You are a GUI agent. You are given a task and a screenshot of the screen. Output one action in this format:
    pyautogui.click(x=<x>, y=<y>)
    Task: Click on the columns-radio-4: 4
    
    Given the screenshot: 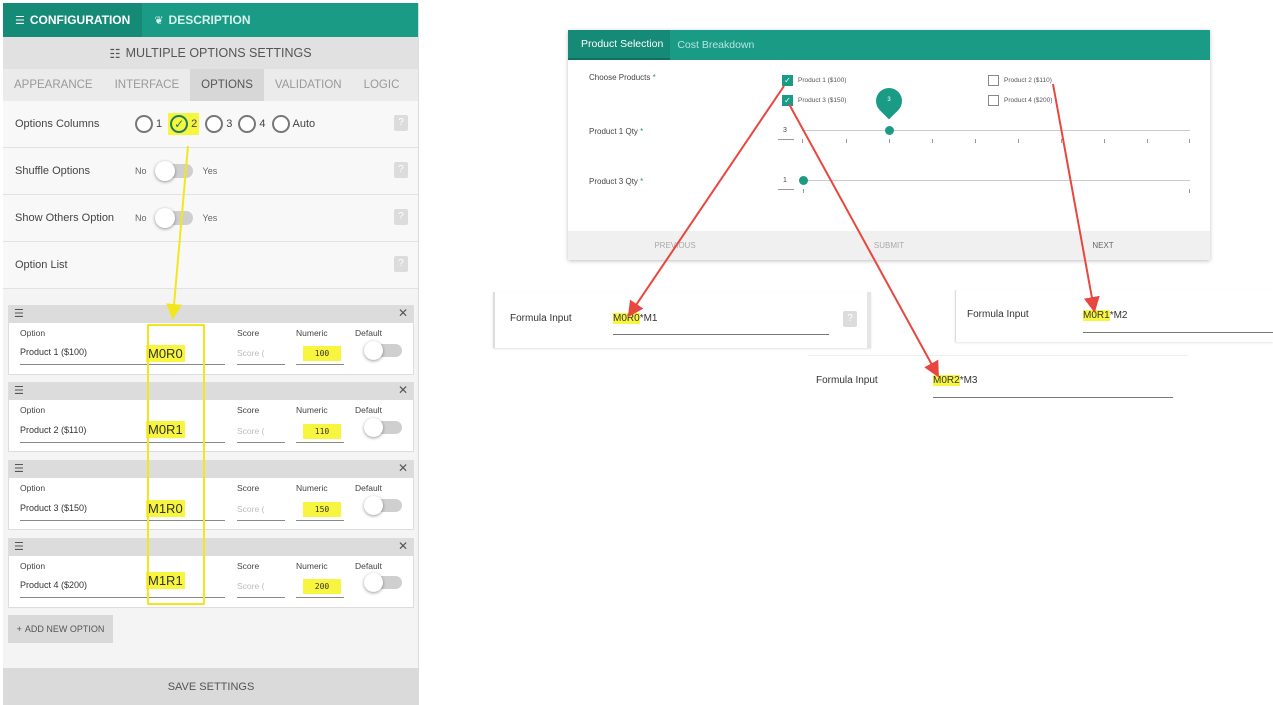 What is the action you would take?
    pyautogui.click(x=252, y=124)
    